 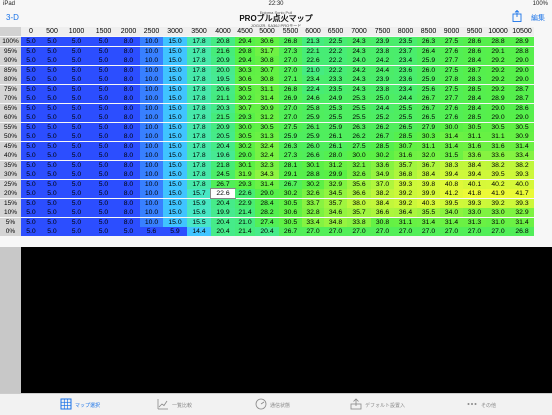 What do you see at coordinates (474, 79) in the screenshot?
I see `map-cell: 28.3` at bounding box center [474, 79].